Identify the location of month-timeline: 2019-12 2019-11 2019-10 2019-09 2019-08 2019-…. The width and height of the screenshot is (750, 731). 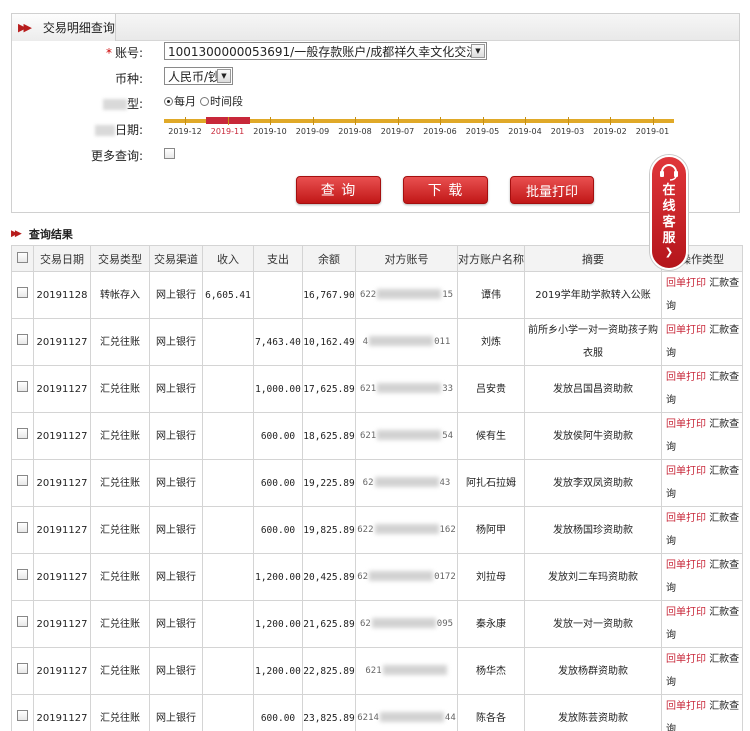
(420, 127).